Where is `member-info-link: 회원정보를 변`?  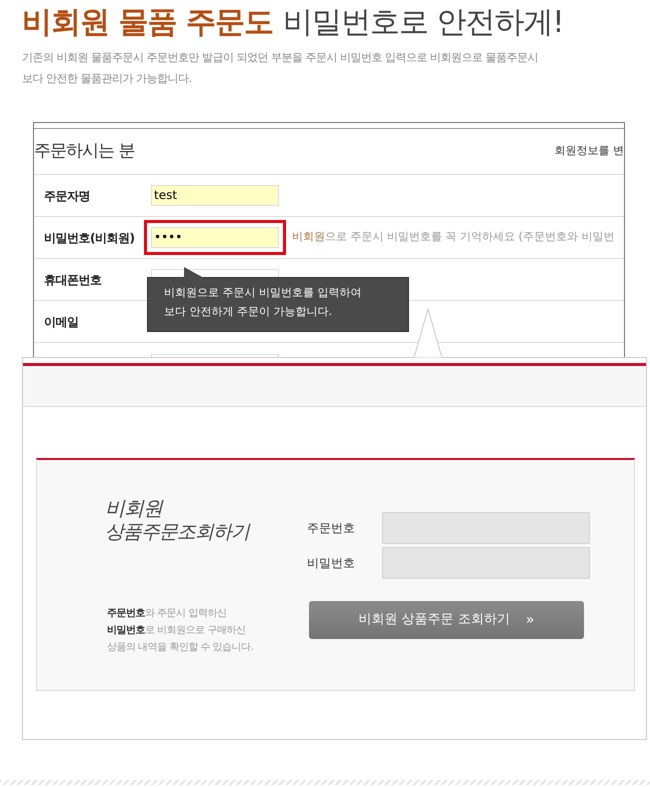 member-info-link: 회원정보를 변 is located at coordinates (589, 151).